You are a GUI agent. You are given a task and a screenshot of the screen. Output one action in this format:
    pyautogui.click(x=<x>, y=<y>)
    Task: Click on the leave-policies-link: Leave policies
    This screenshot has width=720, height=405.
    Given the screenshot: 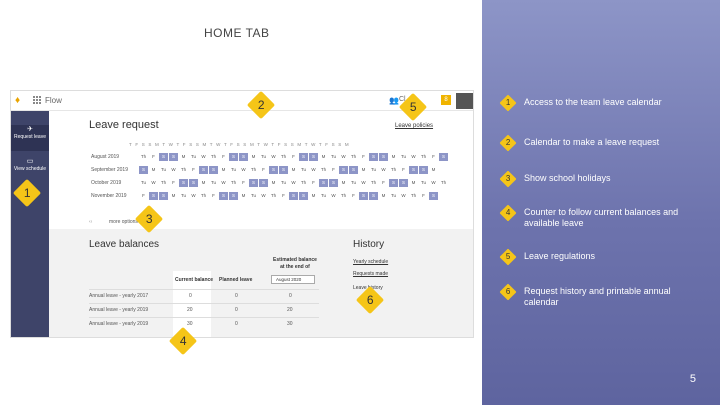 What is the action you would take?
    pyautogui.click(x=414, y=126)
    